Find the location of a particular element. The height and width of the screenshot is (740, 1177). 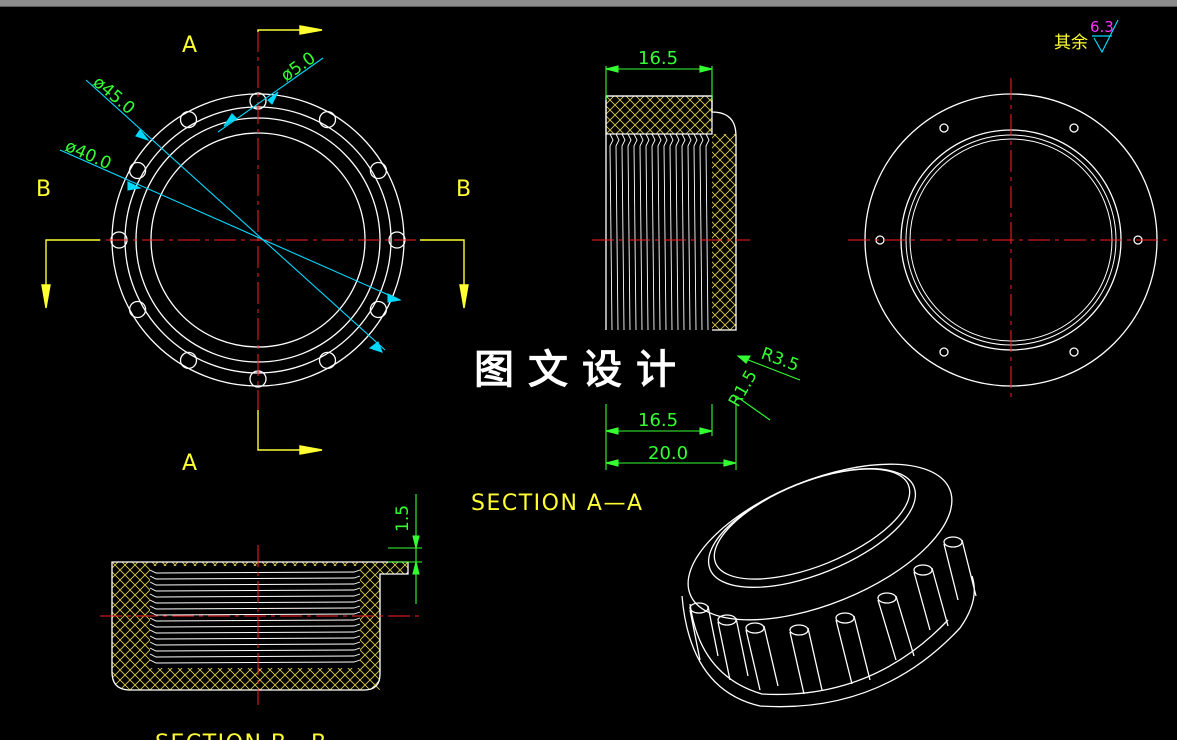

section-a-a-view is located at coordinates (671, 213).